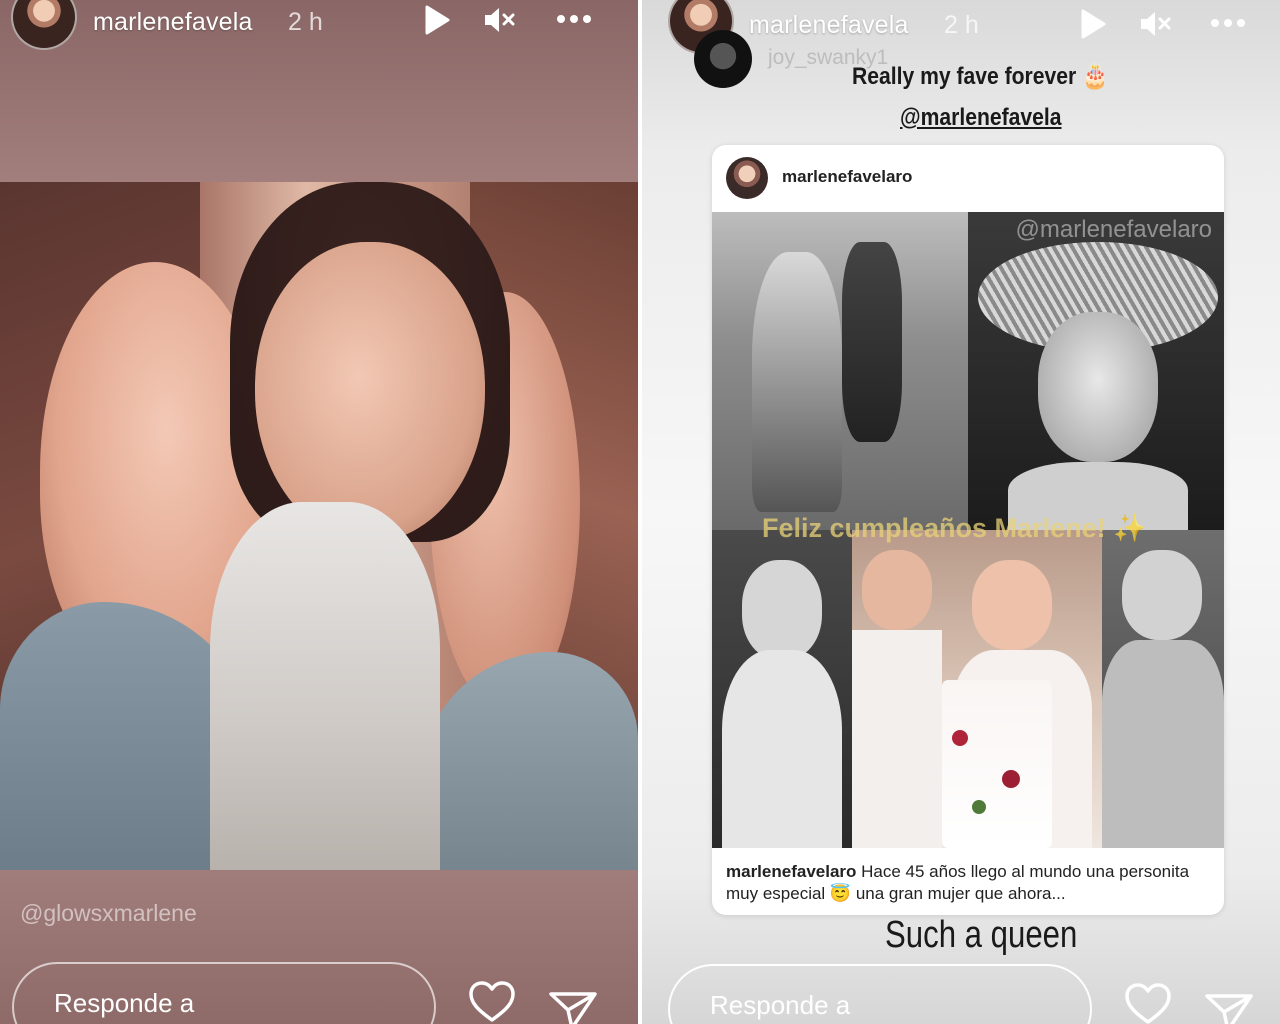 This screenshot has width=1280, height=1024. What do you see at coordinates (747, 178) in the screenshot?
I see `post-avatar` at bounding box center [747, 178].